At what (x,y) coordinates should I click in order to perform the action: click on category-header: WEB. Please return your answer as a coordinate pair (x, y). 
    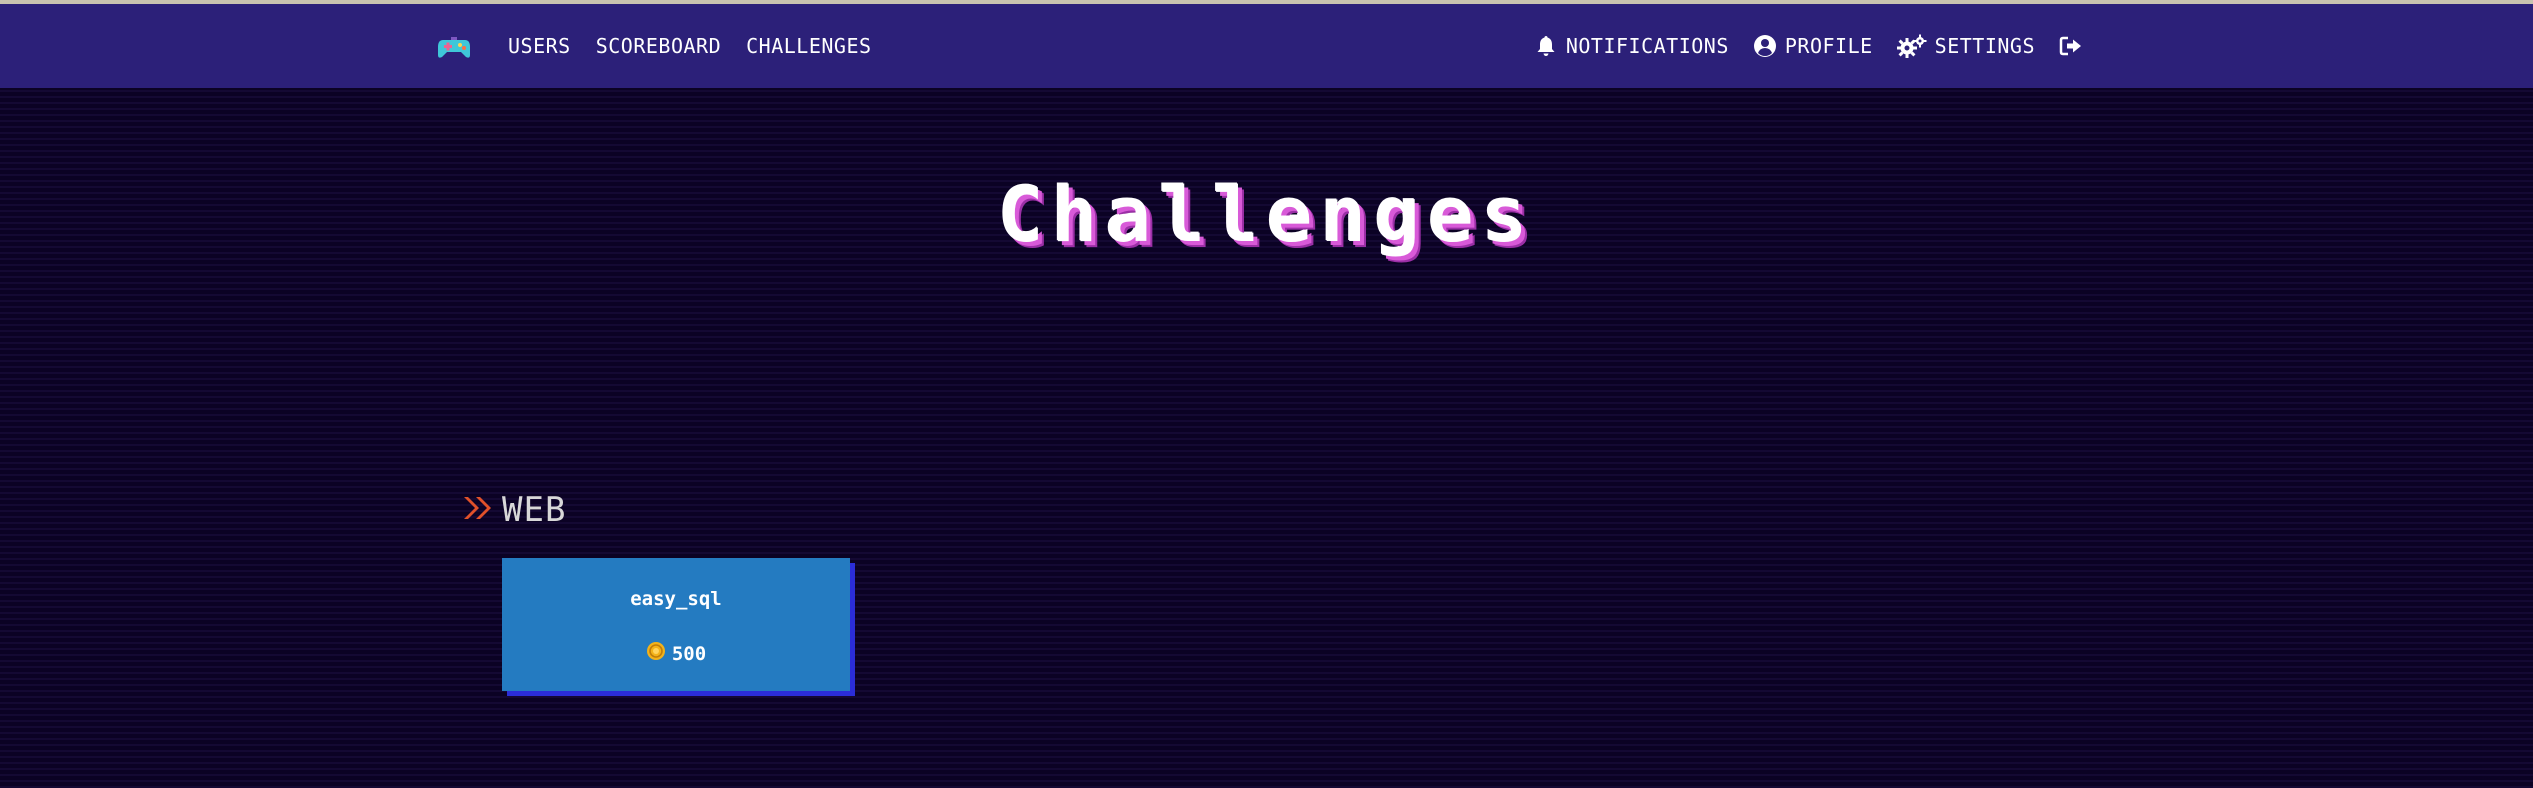
    Looking at the image, I should click on (514, 510).